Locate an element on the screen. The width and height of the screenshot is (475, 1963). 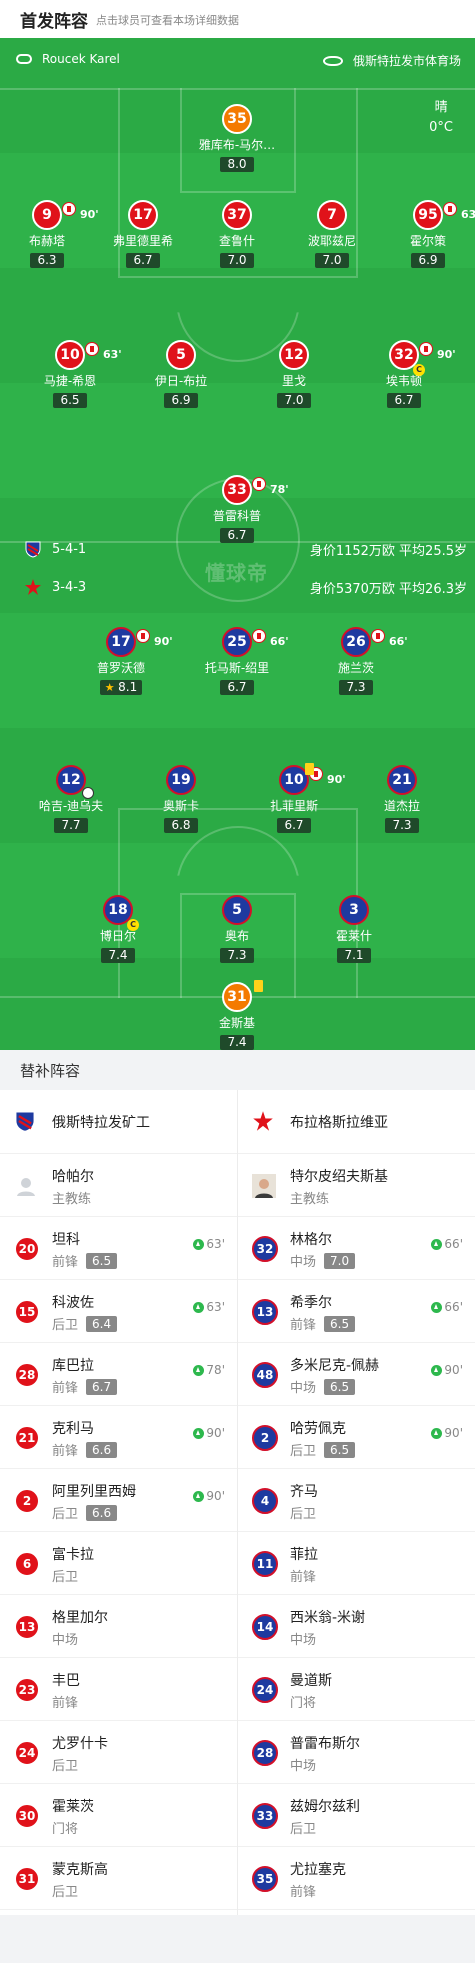
player-rating: 7.4 is located at coordinates (118, 955).